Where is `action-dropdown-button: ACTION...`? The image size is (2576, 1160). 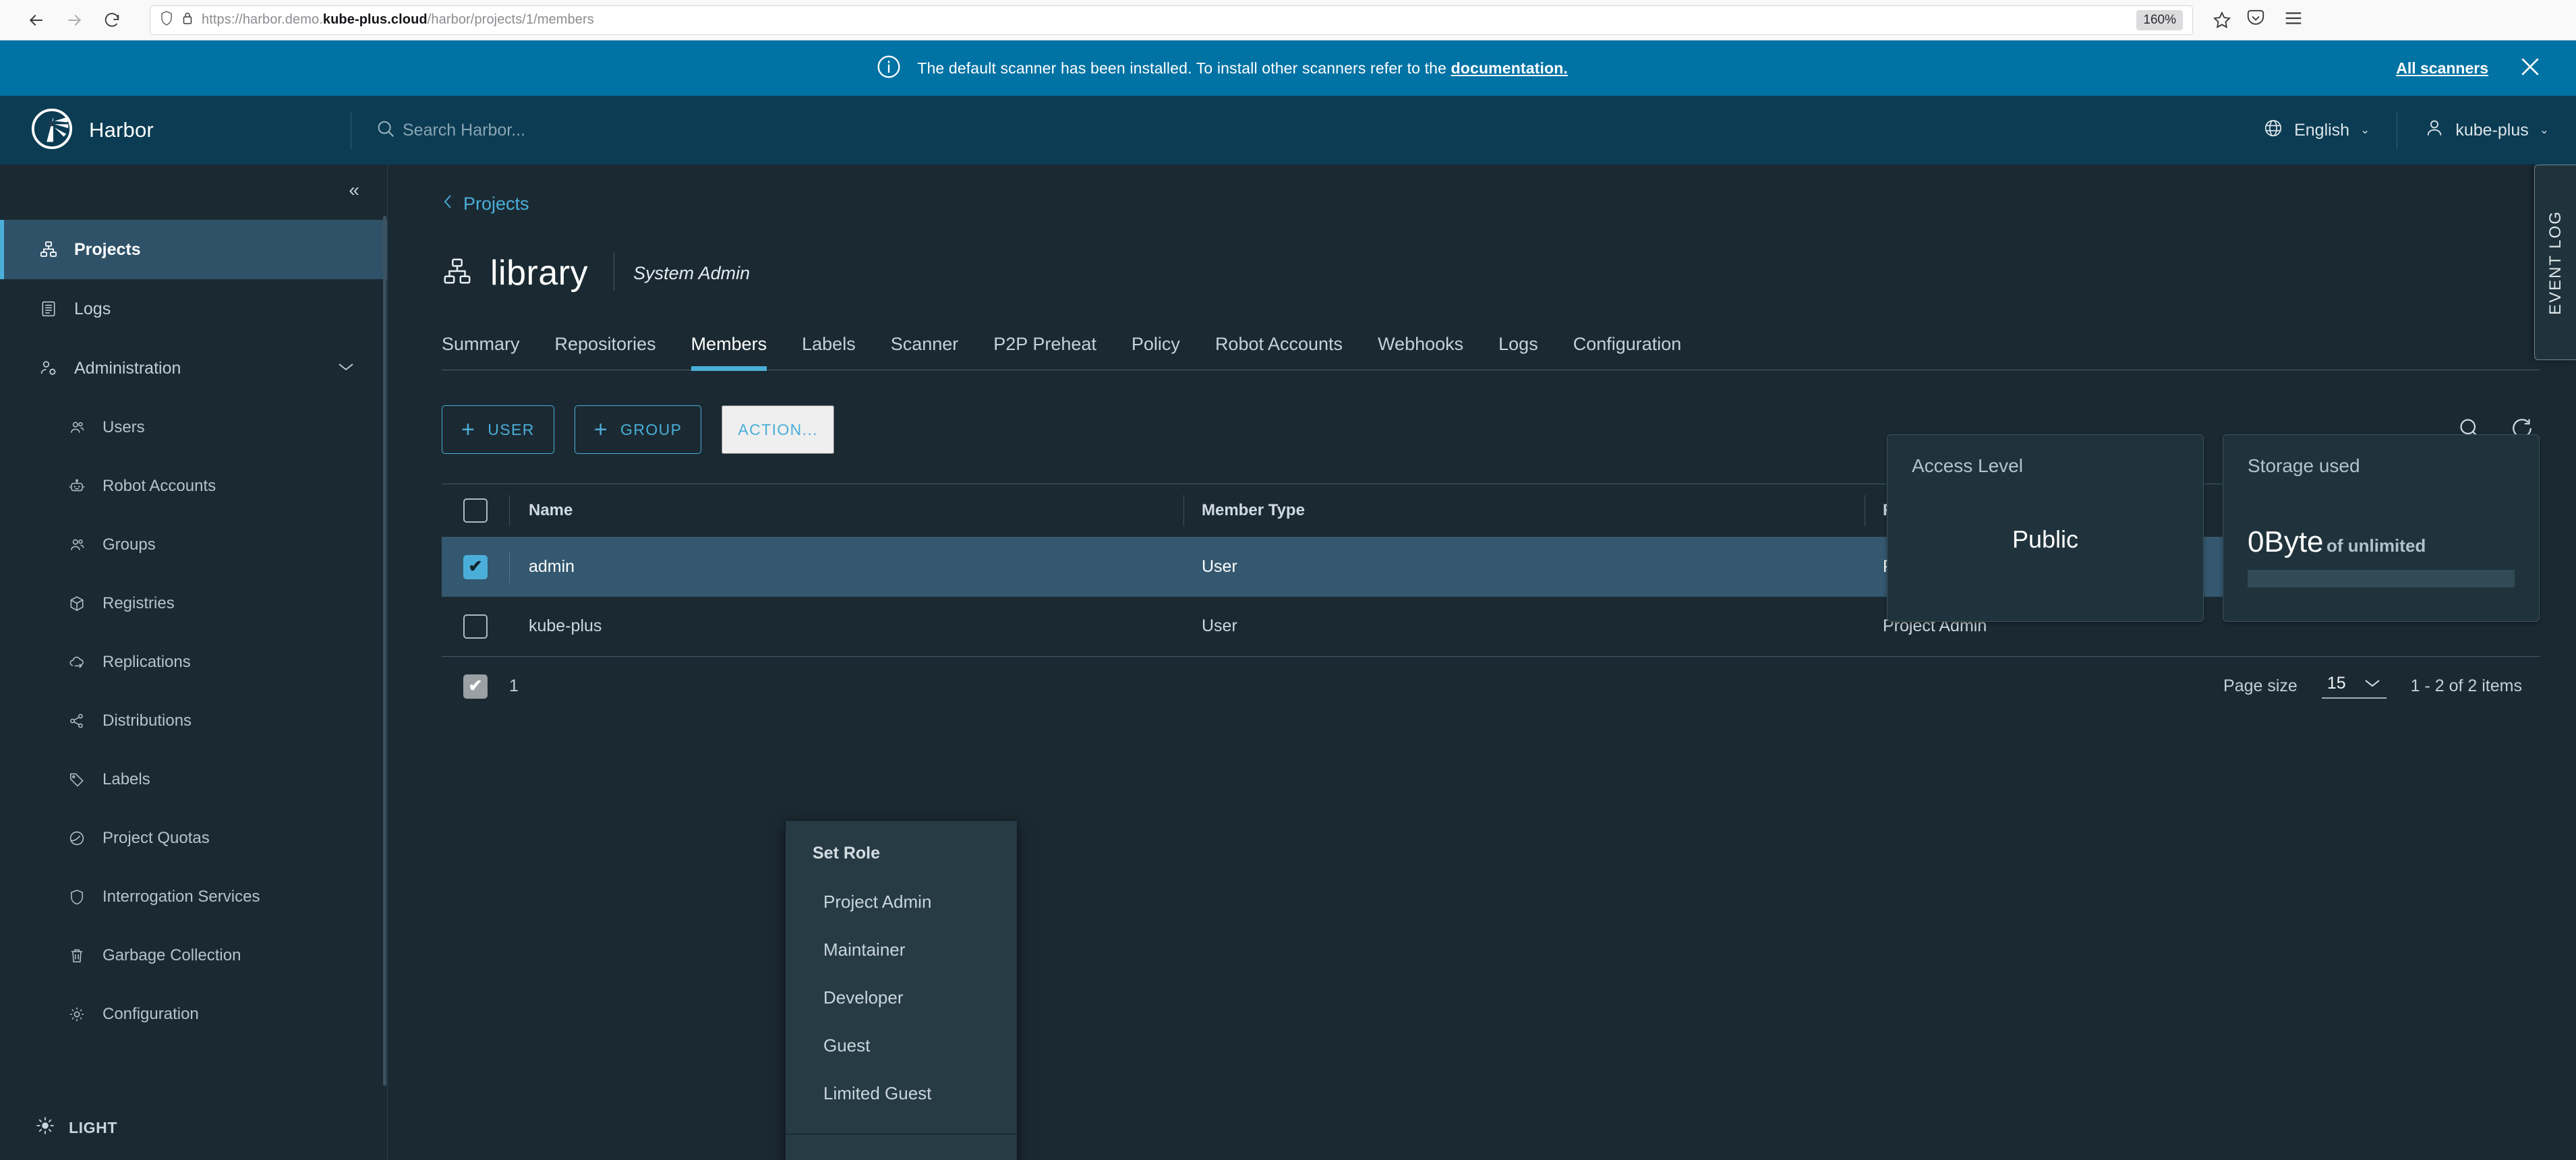
action-dropdown-button: ACTION... is located at coordinates (779, 430).